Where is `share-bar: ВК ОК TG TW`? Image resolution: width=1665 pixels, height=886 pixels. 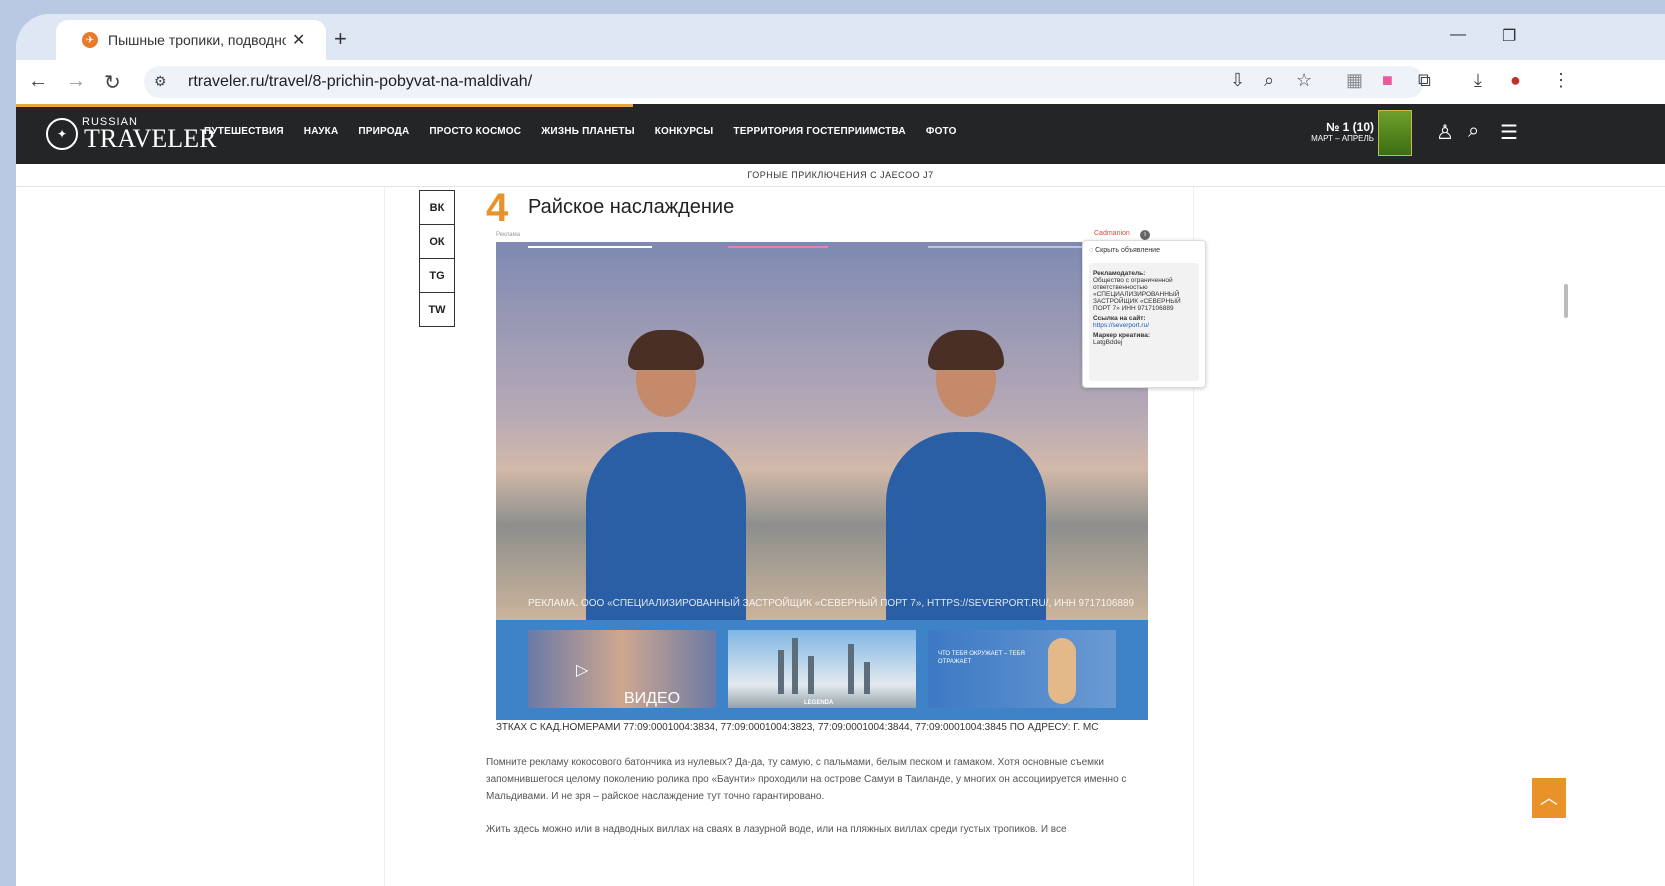
share-bar: ВК ОК TG TW is located at coordinates (437, 258).